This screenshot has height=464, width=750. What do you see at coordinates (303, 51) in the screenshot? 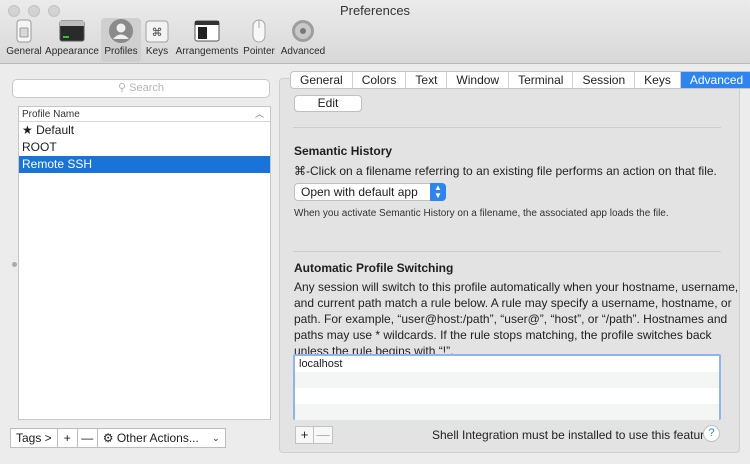
I see `toolbar-label: Advanced` at bounding box center [303, 51].